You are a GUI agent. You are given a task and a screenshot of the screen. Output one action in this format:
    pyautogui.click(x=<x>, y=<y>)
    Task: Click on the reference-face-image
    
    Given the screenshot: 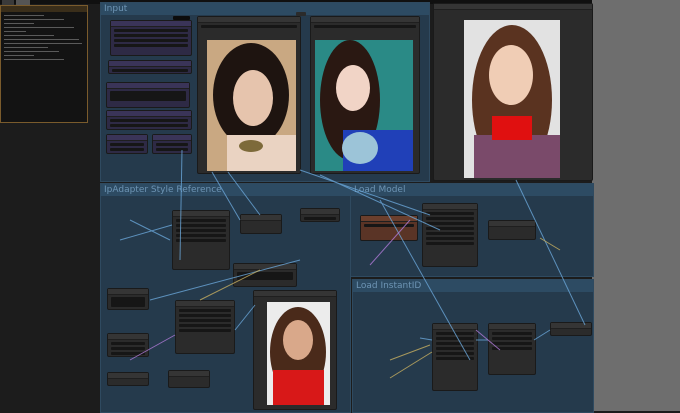 What is the action you would take?
    pyautogui.click(x=251, y=105)
    